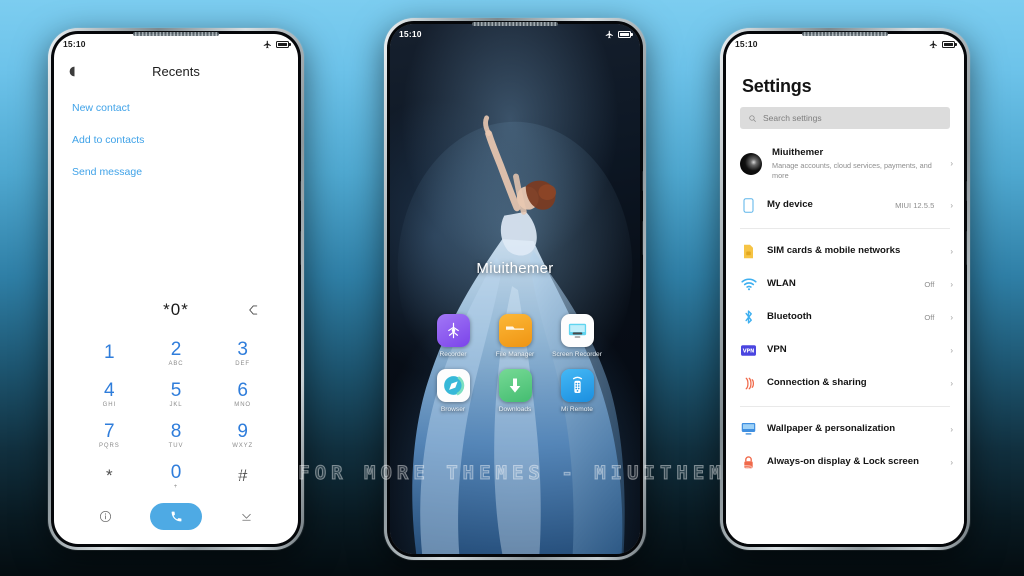  What do you see at coordinates (577, 354) in the screenshot?
I see `app-label: Screen Recorder` at bounding box center [577, 354].